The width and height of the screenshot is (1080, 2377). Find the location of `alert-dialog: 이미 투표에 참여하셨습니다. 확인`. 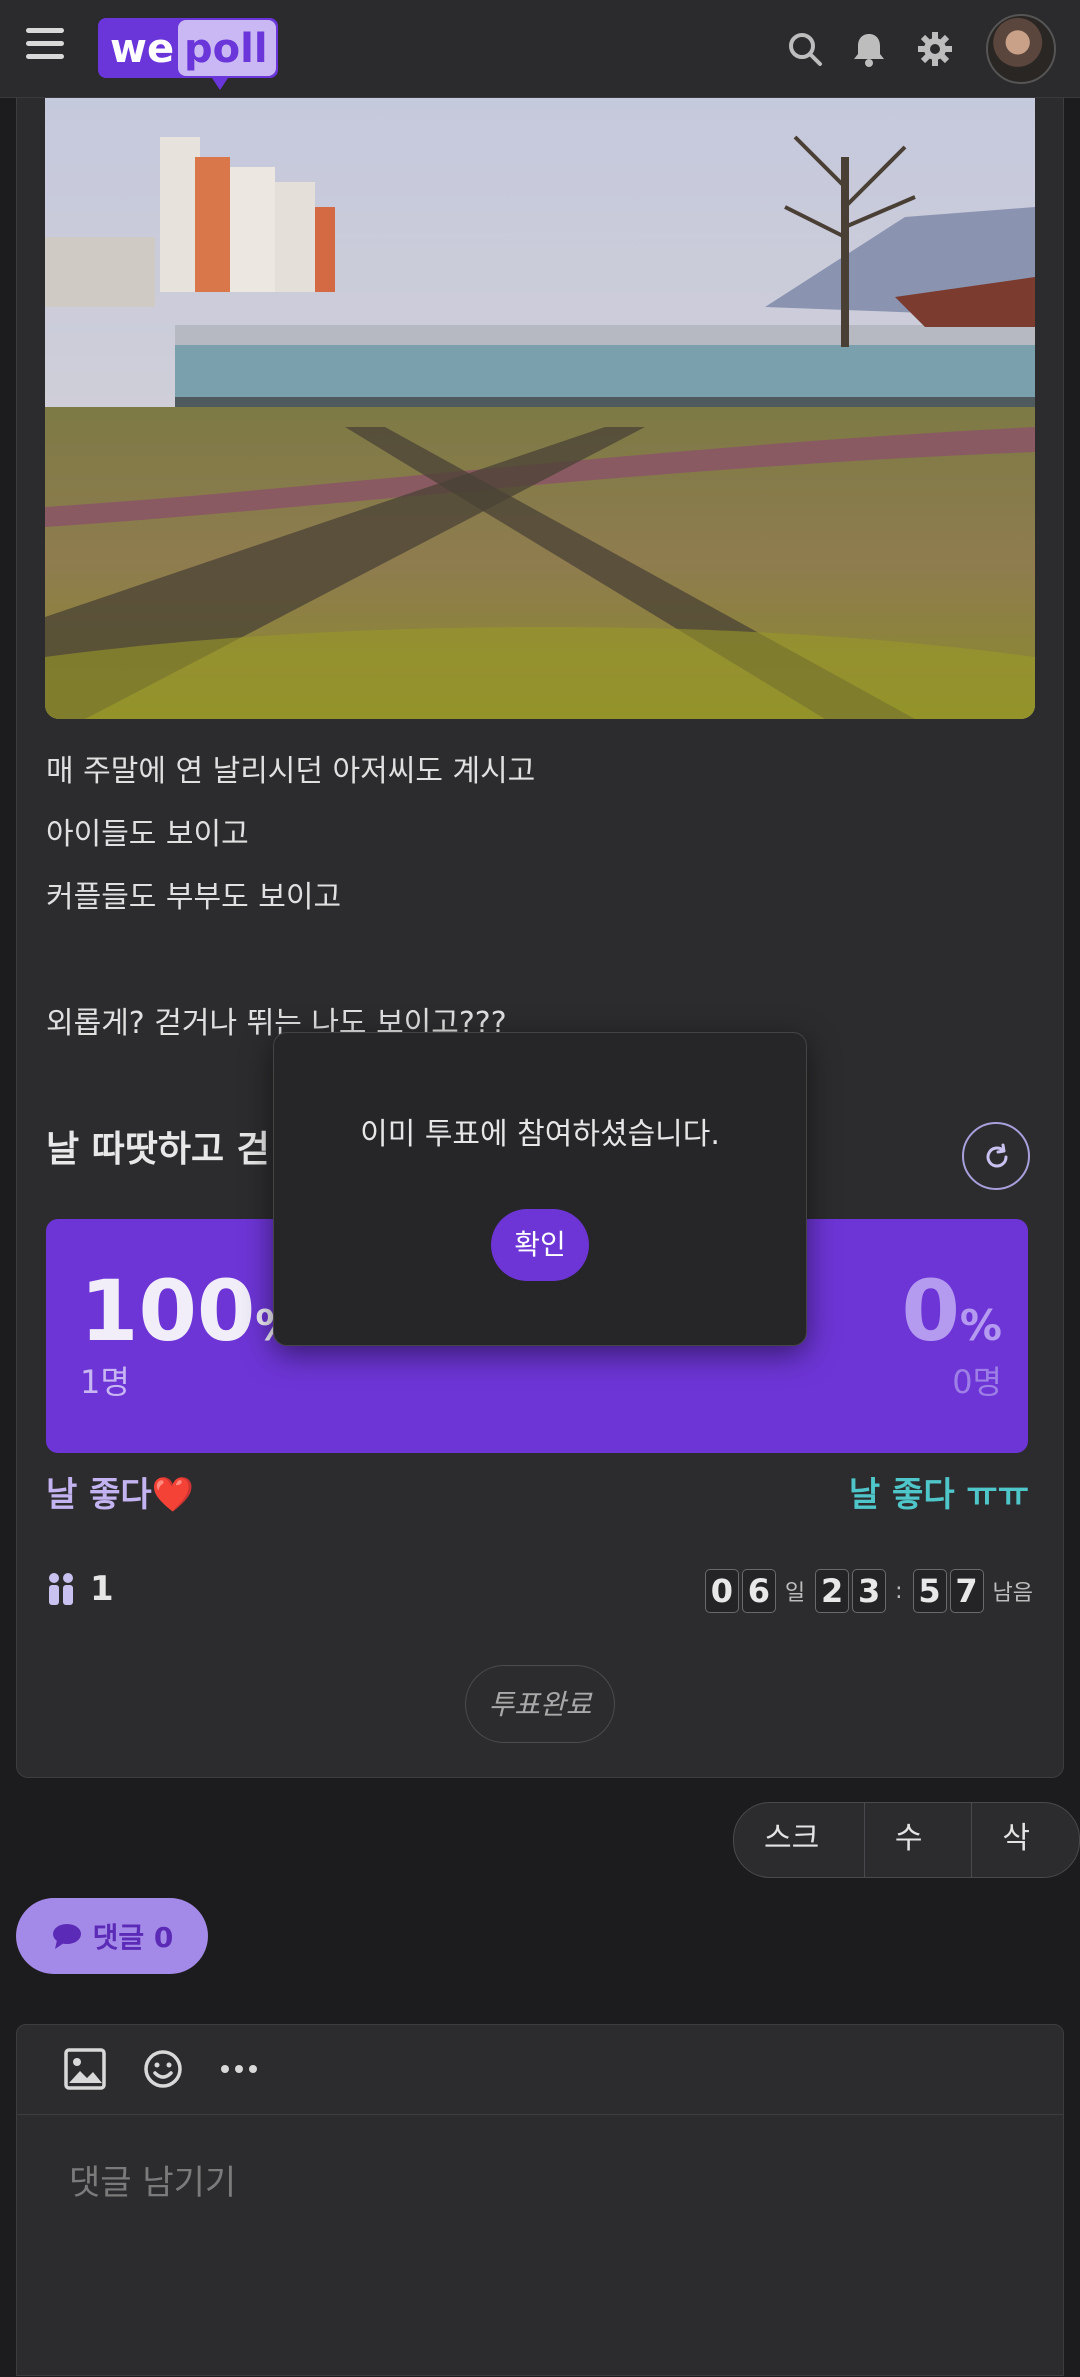

alert-dialog: 이미 투표에 참여하셨습니다. 확인 is located at coordinates (540, 1189).